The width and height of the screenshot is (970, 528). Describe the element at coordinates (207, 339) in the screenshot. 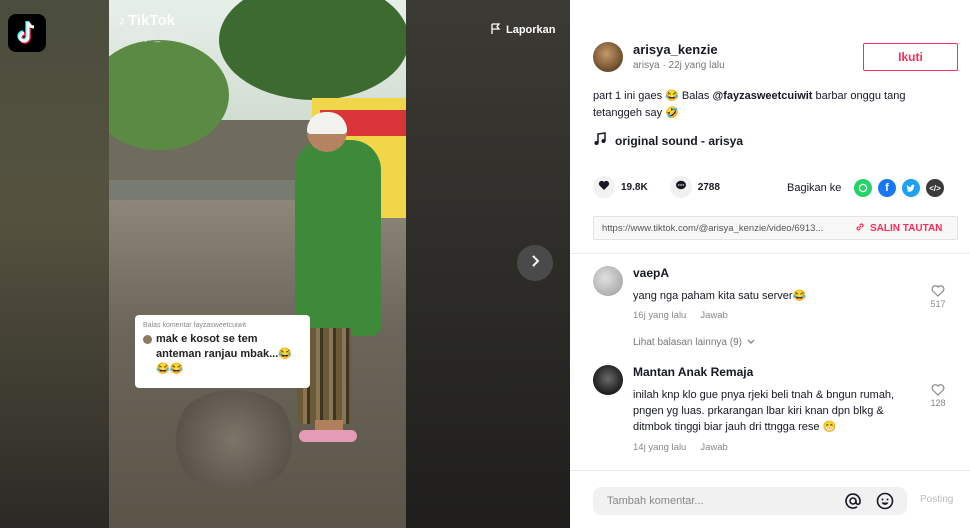

I see `reply-card-line: mak e kosot se tem` at that location.